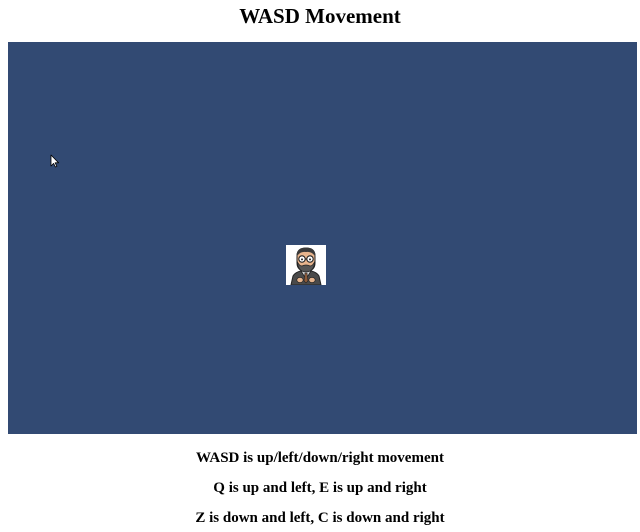  I want to click on player-avatar-icon, so click(306, 265).